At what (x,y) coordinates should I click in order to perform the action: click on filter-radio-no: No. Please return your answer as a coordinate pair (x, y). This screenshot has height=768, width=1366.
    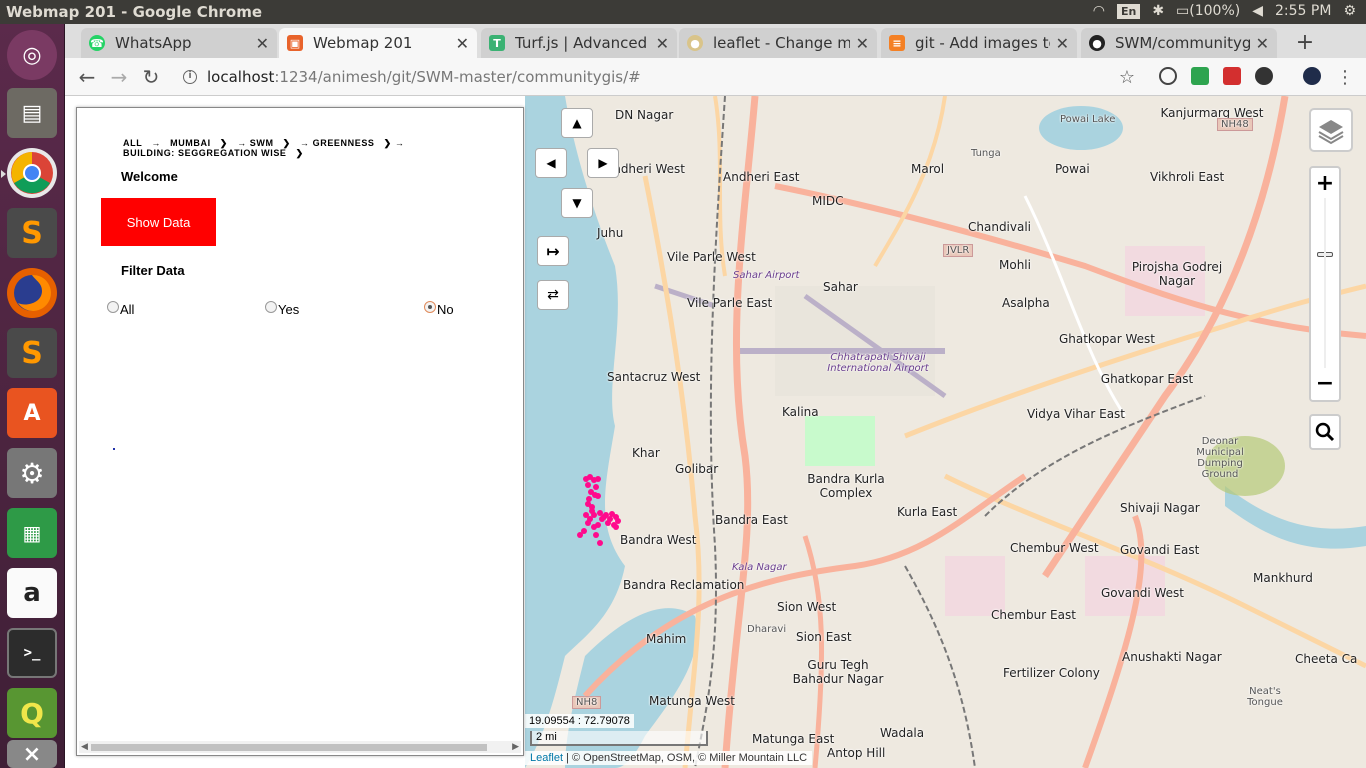
    Looking at the image, I should click on (439, 308).